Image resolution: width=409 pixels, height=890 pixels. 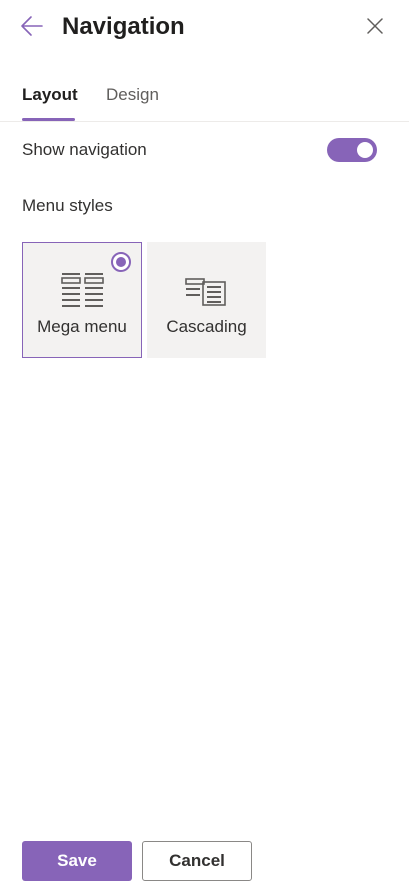 I want to click on back-button, so click(x=32, y=26).